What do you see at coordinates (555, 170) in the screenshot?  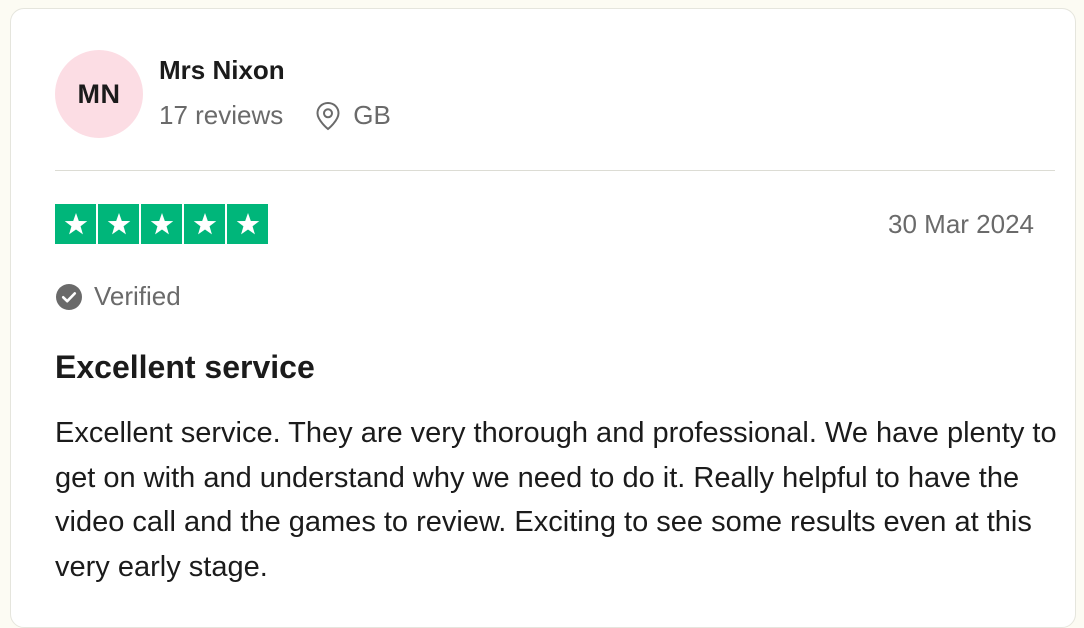 I see `divider` at bounding box center [555, 170].